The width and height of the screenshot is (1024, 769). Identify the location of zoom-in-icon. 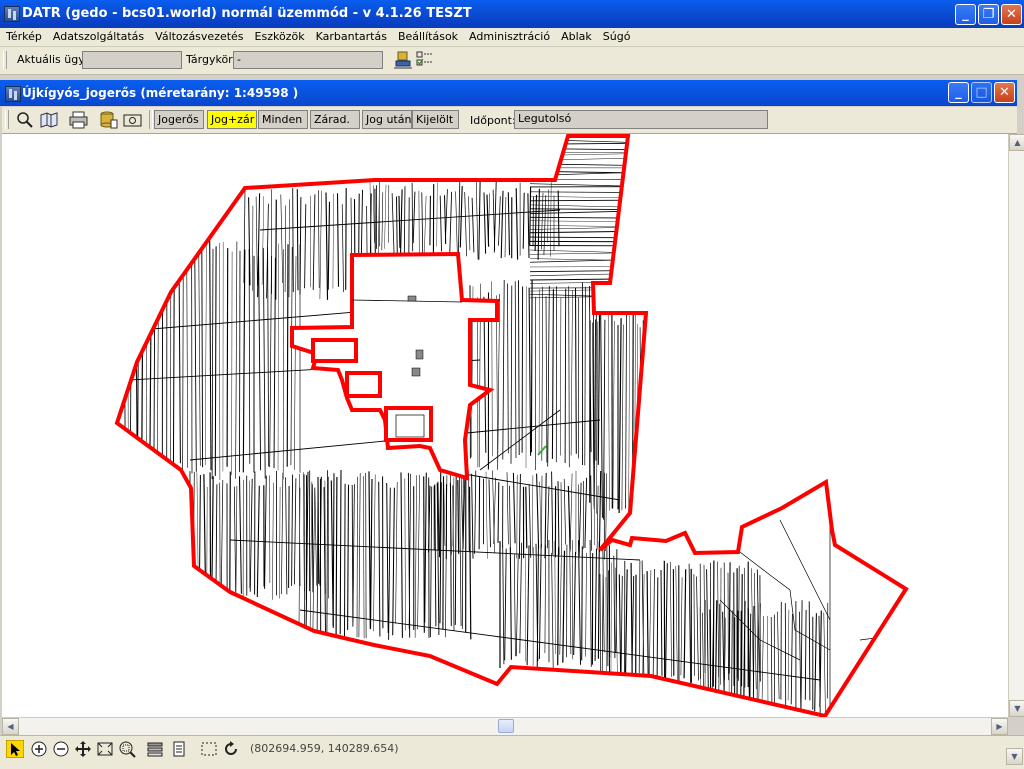
(39, 749).